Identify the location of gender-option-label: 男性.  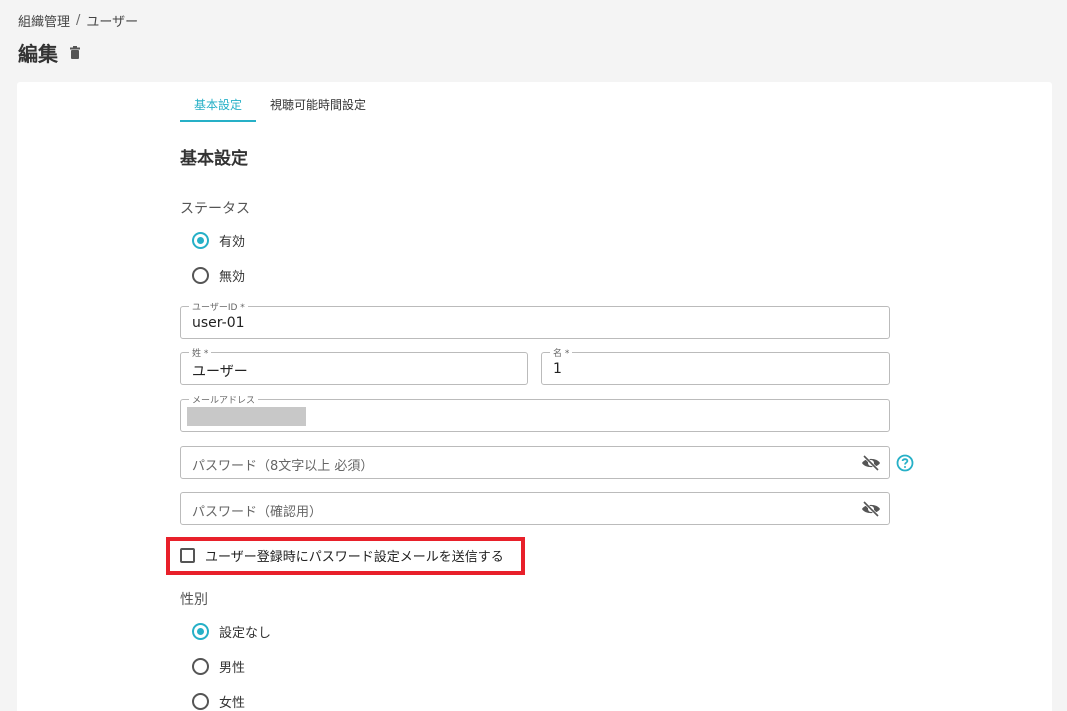
(232, 668).